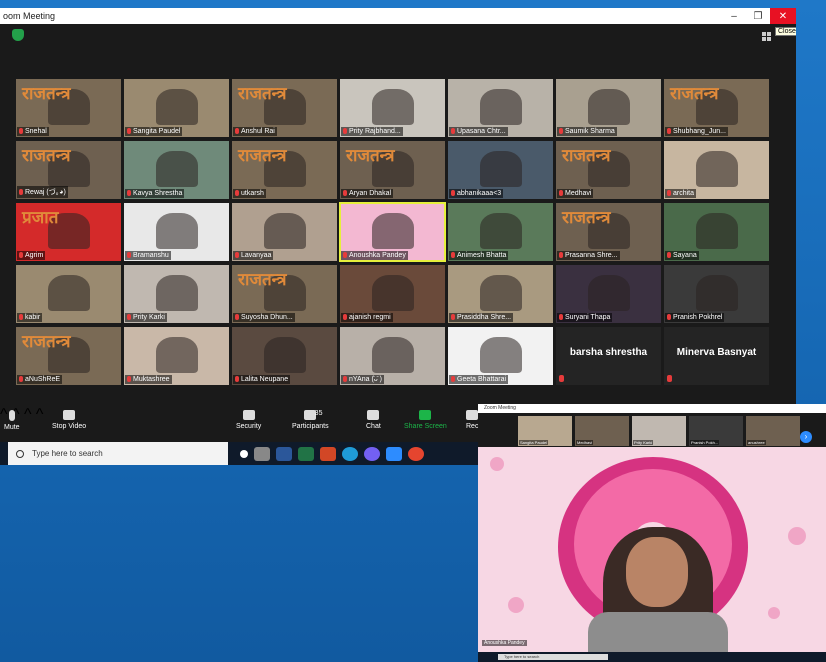  What do you see at coordinates (716, 356) in the screenshot?
I see `participant-tile: Minerva Basnyat` at bounding box center [716, 356].